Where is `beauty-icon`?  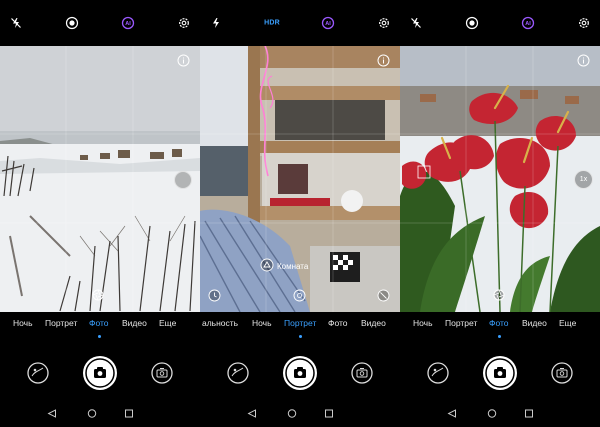 beauty-icon is located at coordinates (299, 295).